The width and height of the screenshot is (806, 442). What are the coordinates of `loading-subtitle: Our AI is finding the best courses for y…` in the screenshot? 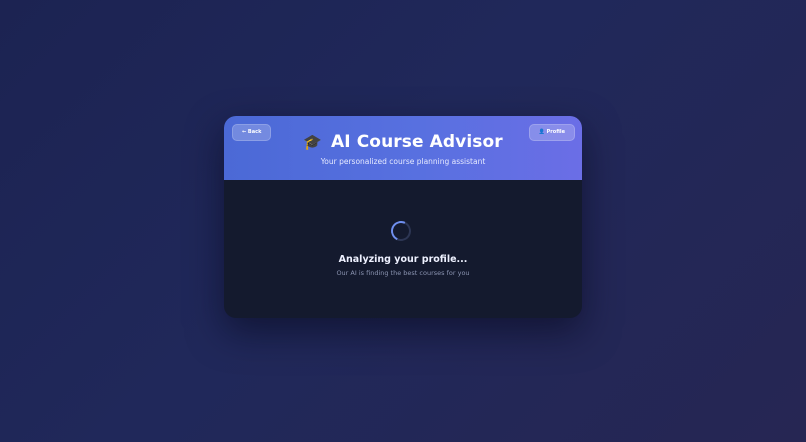 It's located at (403, 273).